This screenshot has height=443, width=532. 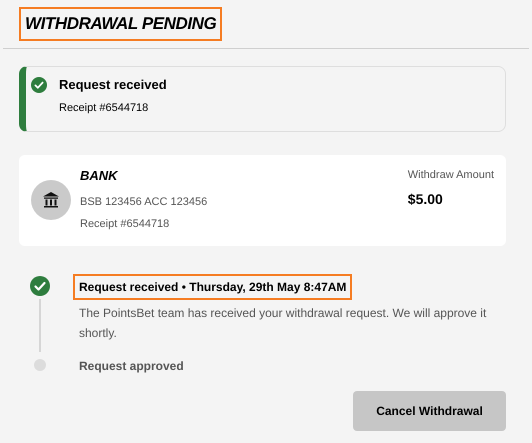 I want to click on amount-label: Withdraw Amount, so click(x=451, y=175).